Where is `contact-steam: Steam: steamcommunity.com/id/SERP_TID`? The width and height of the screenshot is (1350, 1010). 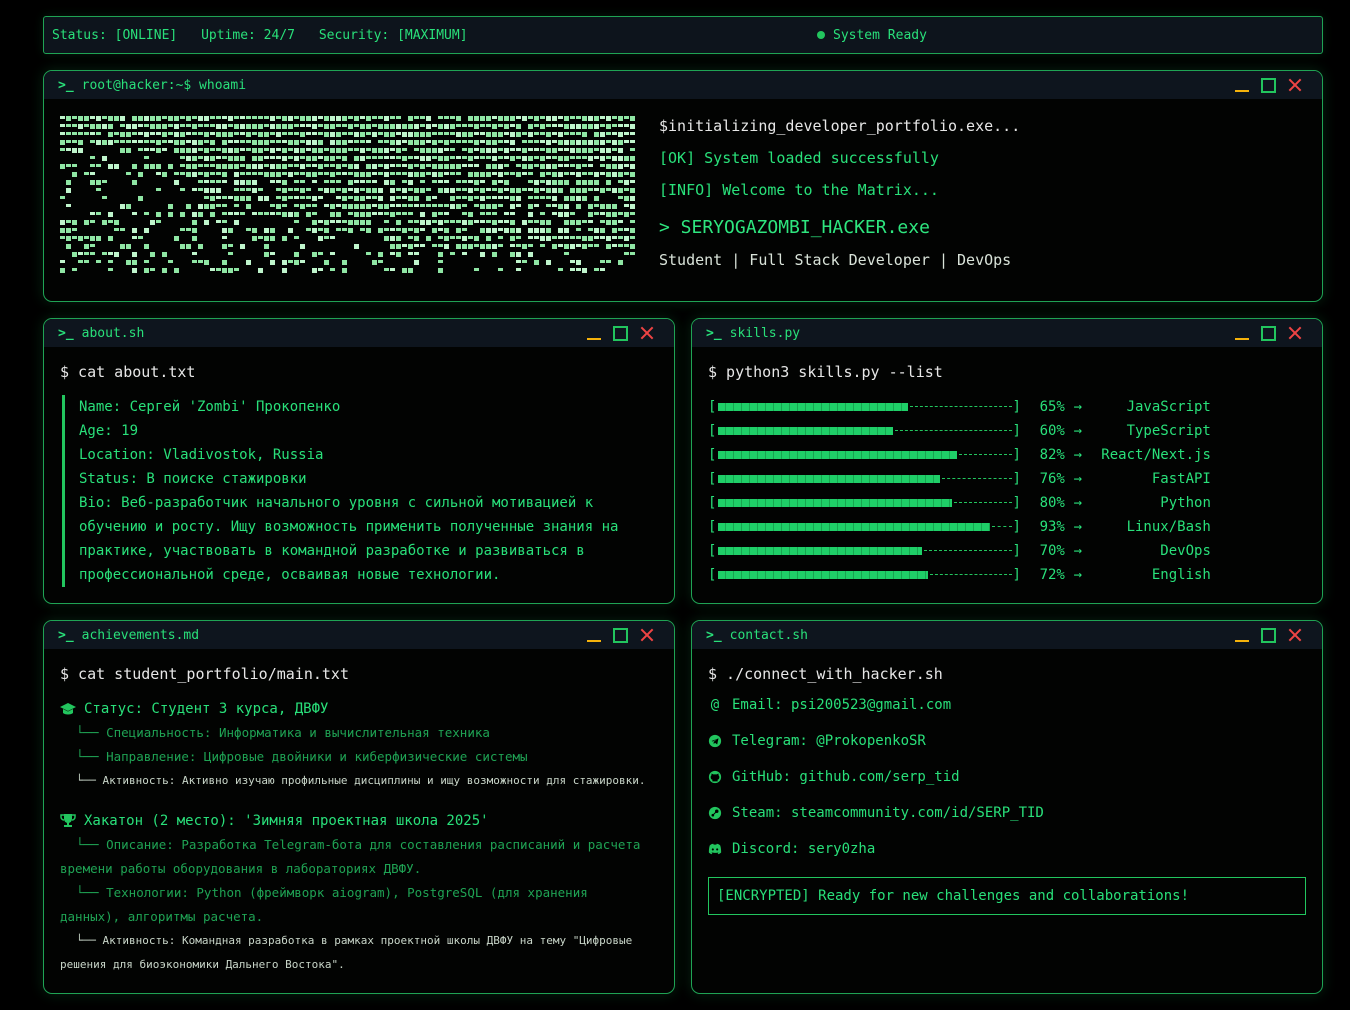
contact-steam: Steam: steamcommunity.com/id/SERP_TID is located at coordinates (1007, 813).